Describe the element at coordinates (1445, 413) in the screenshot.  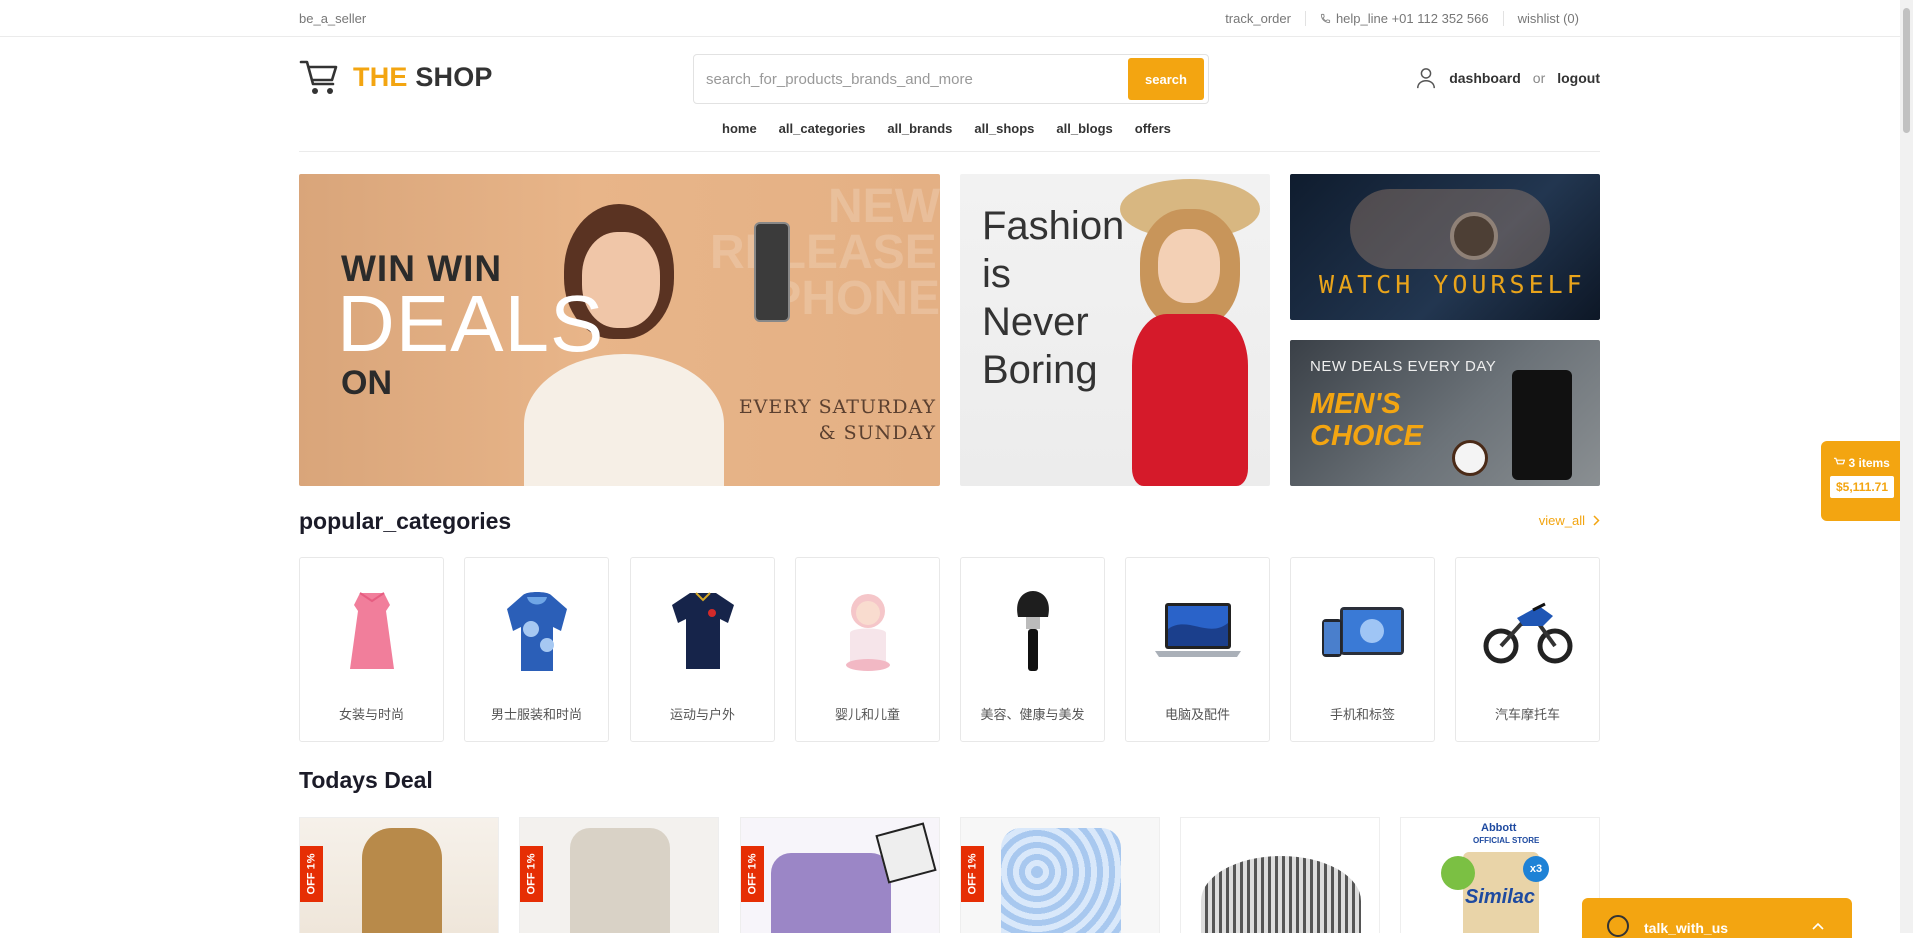
I see `banner-mens-choice: NEW DEALS EVERY DAY MEN'S CHOICE` at that location.